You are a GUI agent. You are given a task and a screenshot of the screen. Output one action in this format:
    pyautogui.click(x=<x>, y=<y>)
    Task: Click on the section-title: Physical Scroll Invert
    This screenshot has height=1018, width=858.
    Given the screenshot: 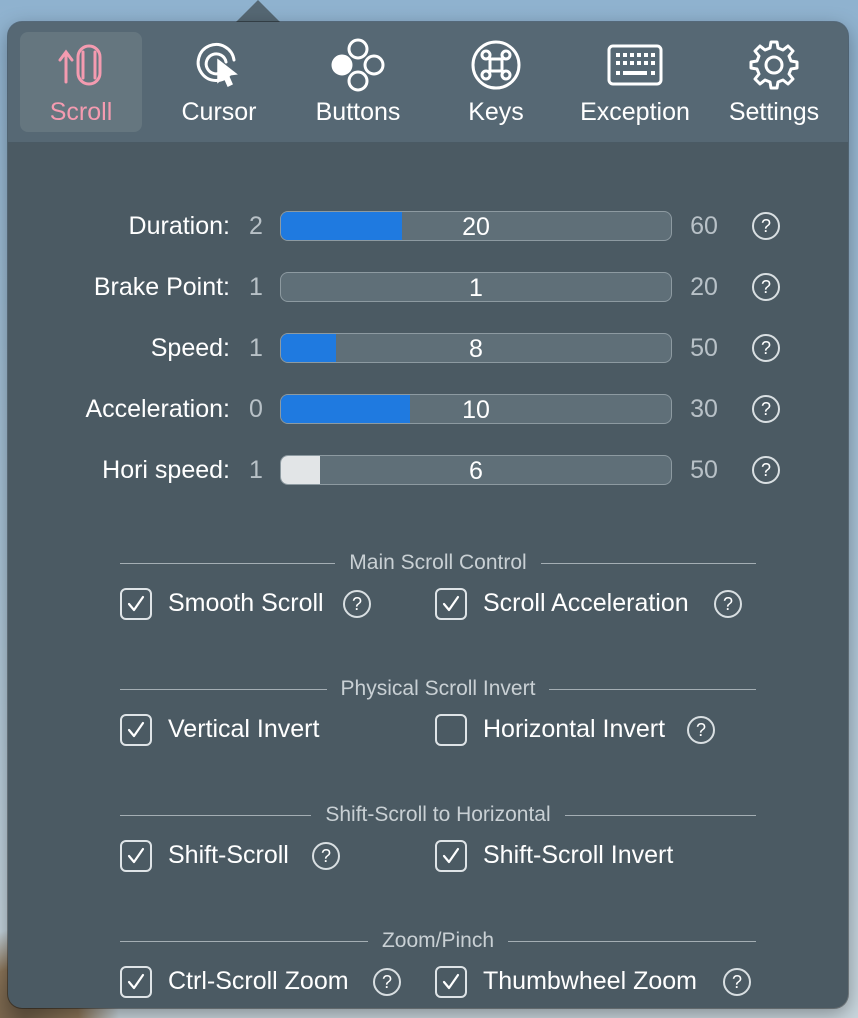 What is the action you would take?
    pyautogui.click(x=438, y=688)
    